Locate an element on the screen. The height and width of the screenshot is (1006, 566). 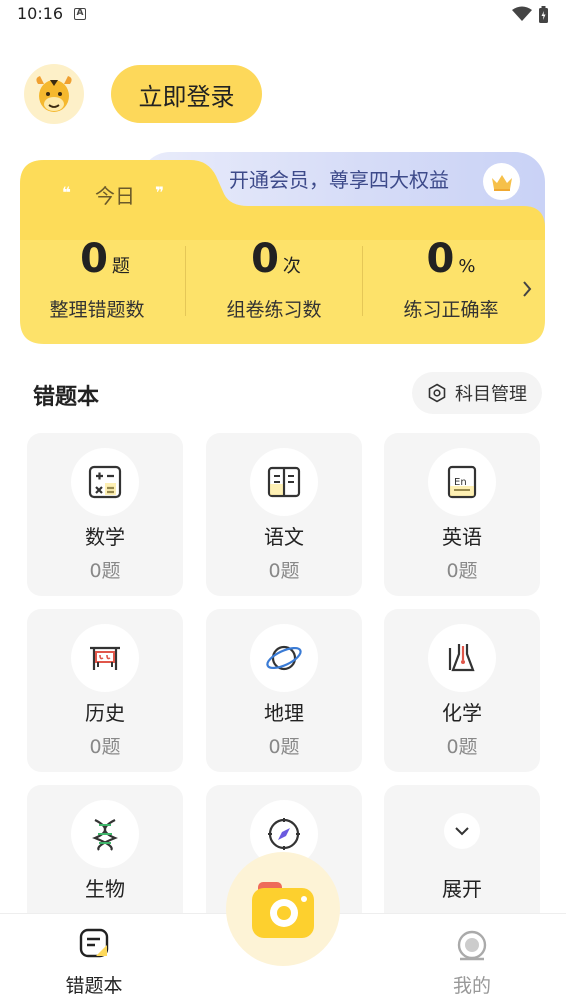
subject-name: 历史 is located at coordinates (105, 713).